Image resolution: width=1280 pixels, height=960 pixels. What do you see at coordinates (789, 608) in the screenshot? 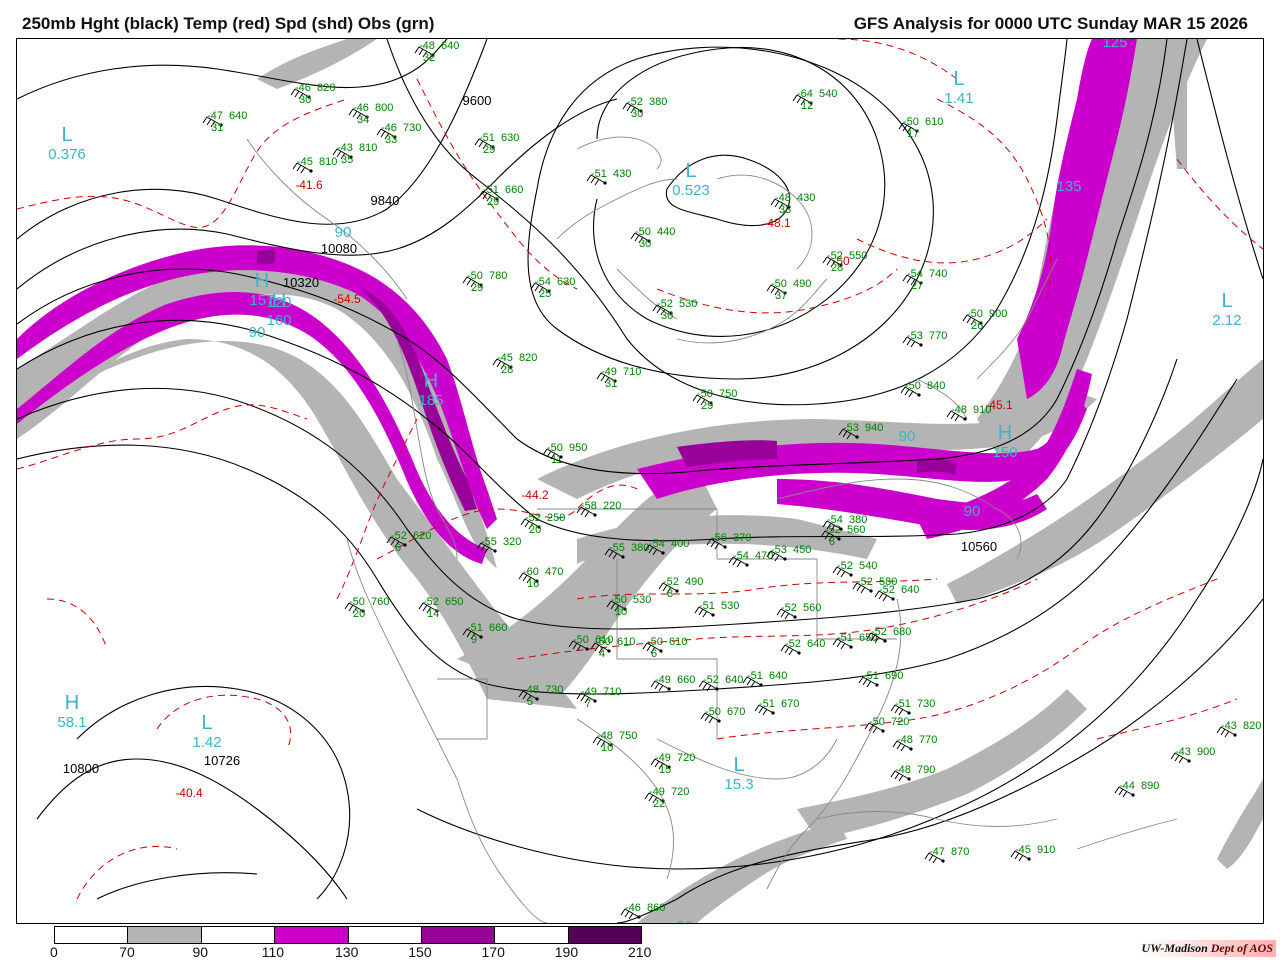
I see `obs-temperature: -52` at bounding box center [789, 608].